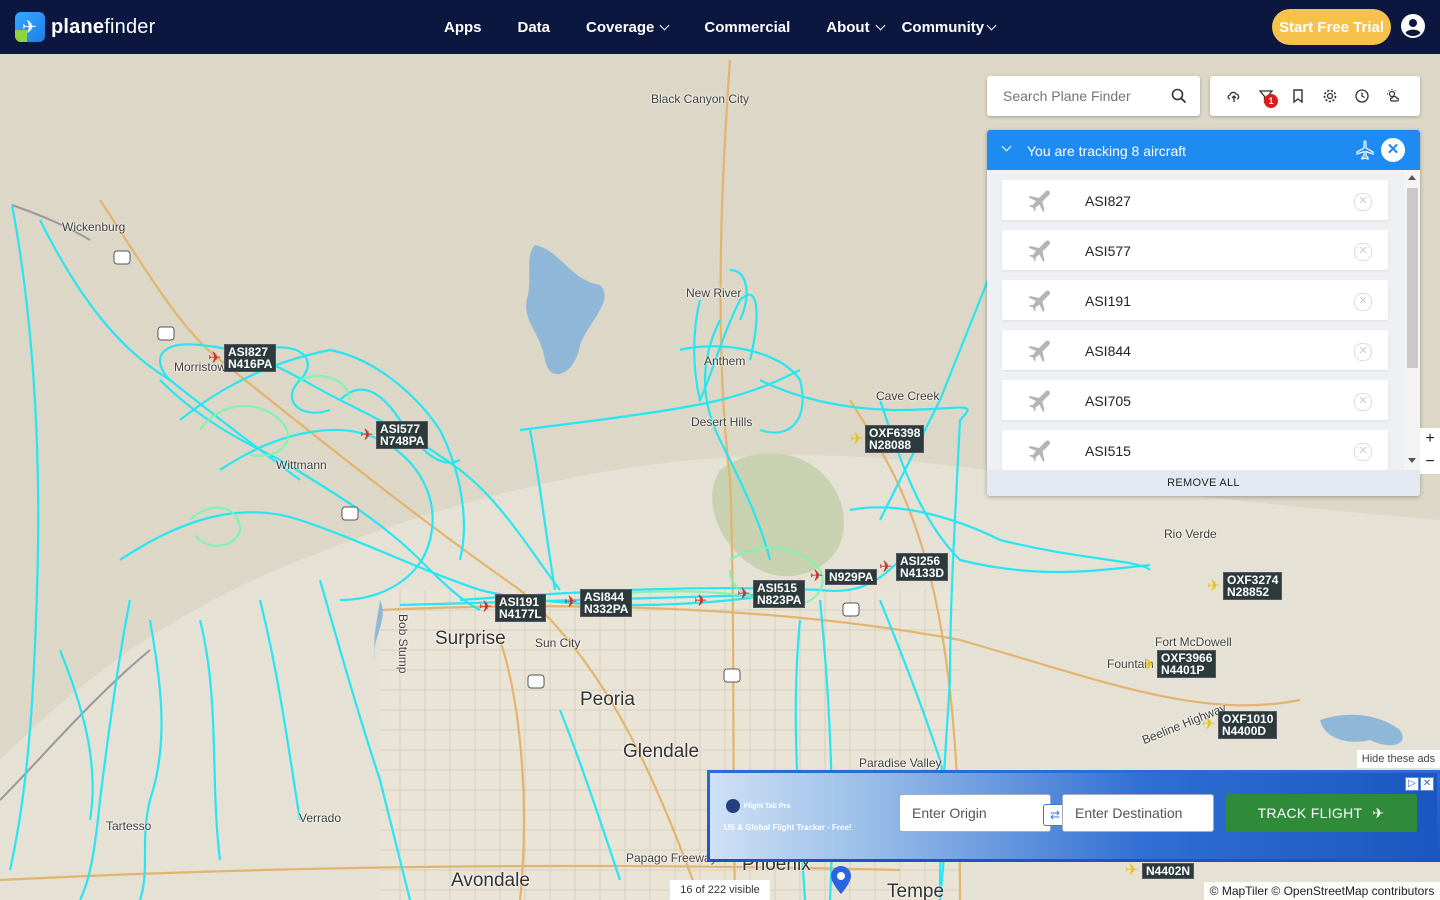  I want to click on place-label: Desert Hills, so click(722, 422).